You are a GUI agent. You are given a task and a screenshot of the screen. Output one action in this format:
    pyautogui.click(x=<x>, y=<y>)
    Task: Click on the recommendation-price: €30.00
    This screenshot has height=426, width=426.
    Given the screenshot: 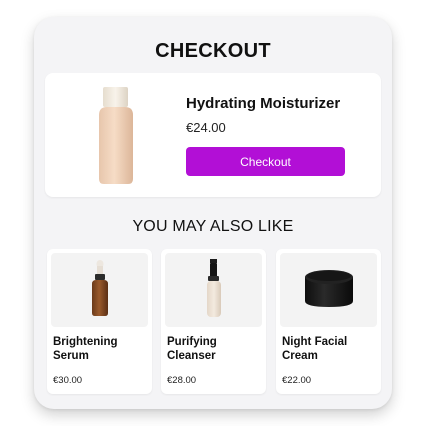 What is the action you would take?
    pyautogui.click(x=68, y=380)
    